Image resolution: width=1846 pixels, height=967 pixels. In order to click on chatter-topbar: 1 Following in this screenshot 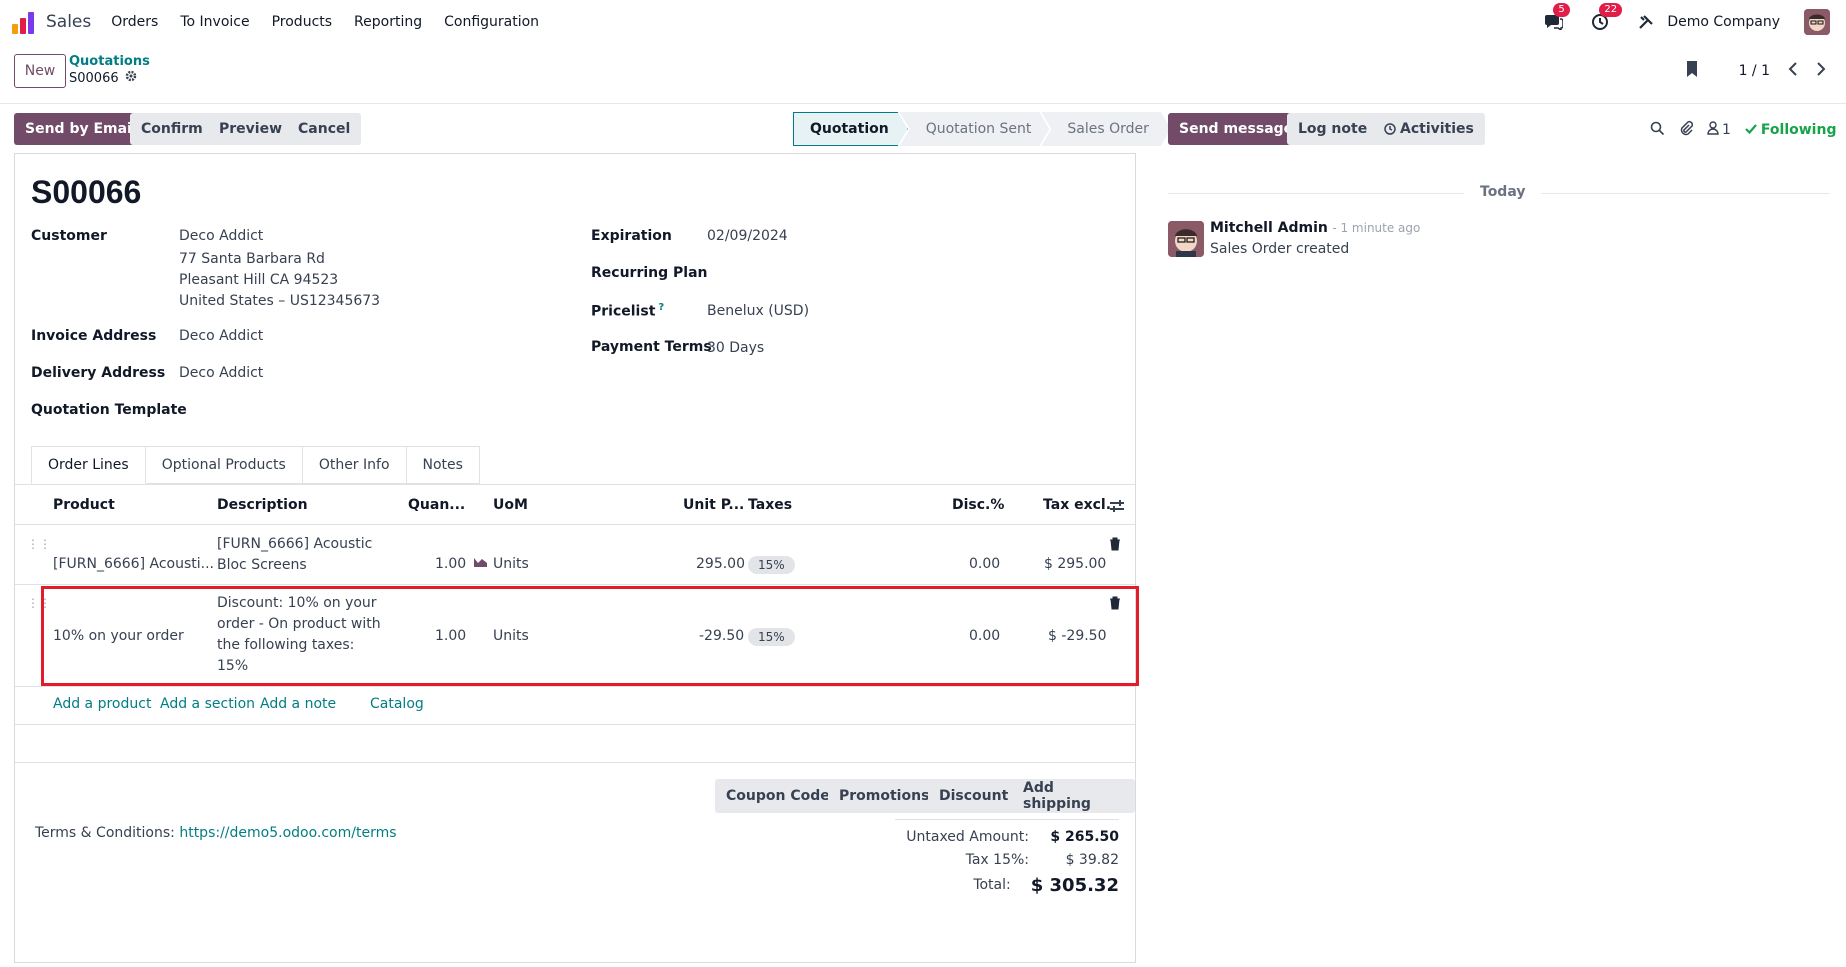, I will do `click(1743, 130)`.